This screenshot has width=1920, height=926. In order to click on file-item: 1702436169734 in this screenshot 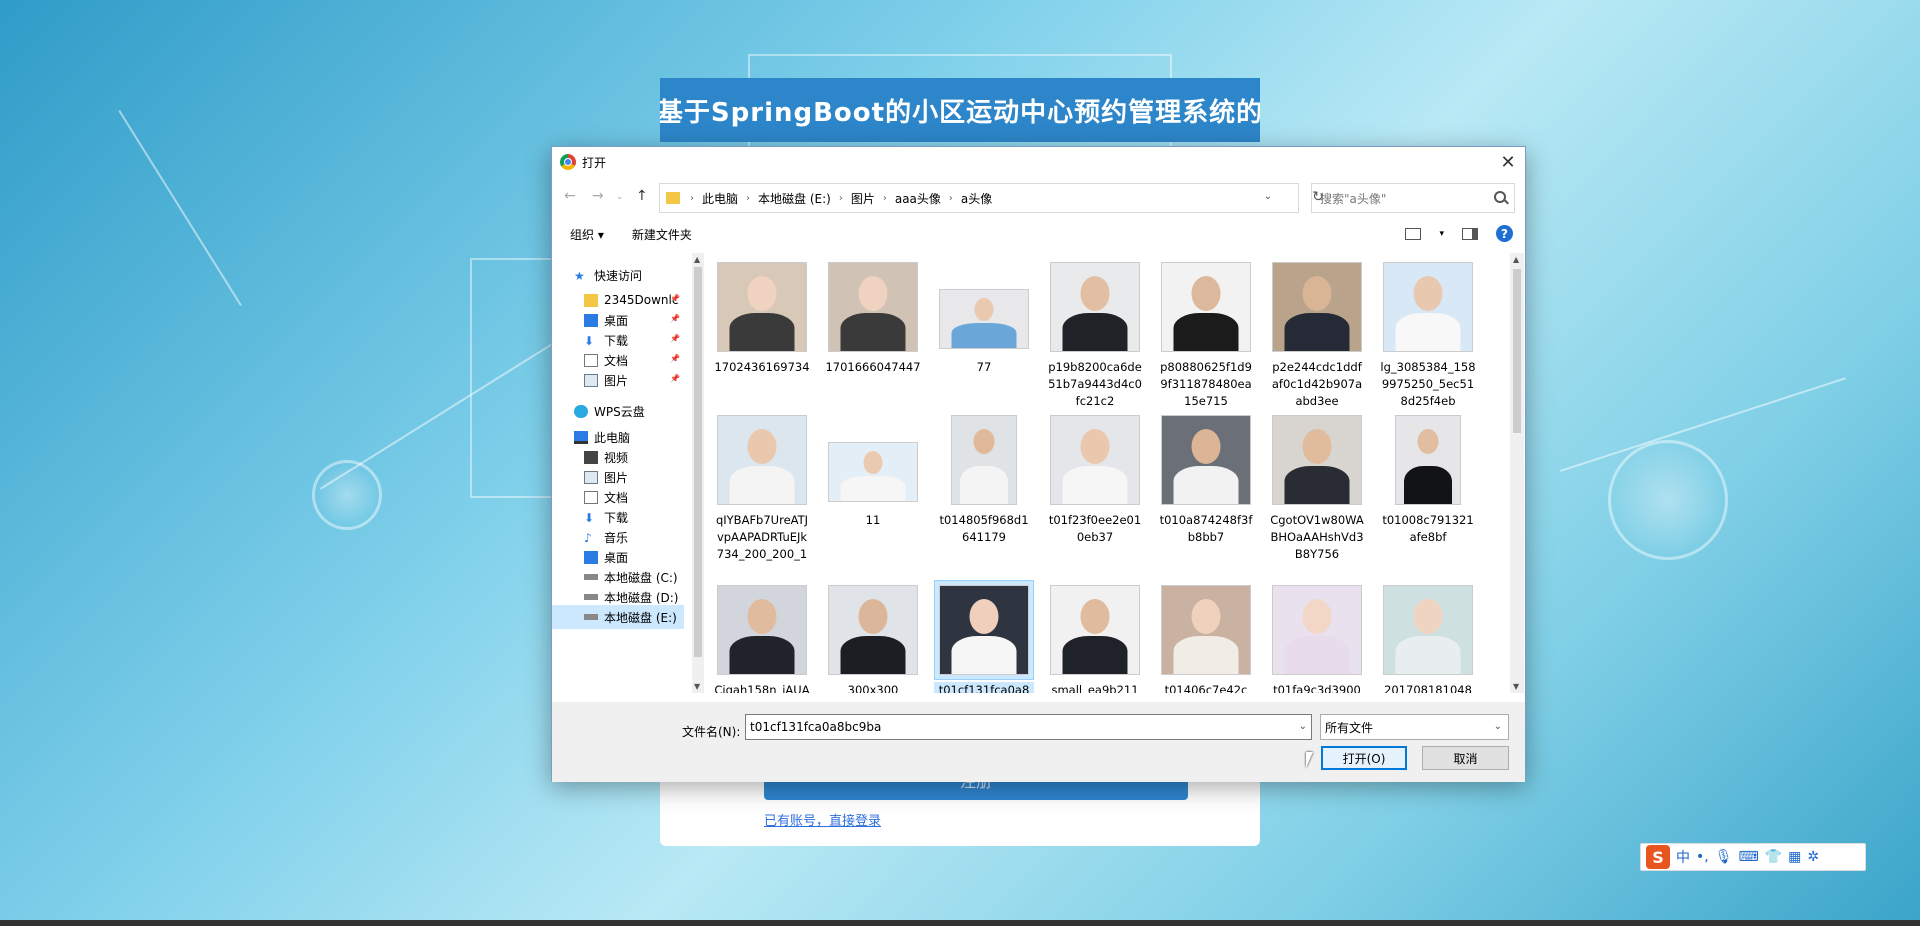, I will do `click(762, 316)`.